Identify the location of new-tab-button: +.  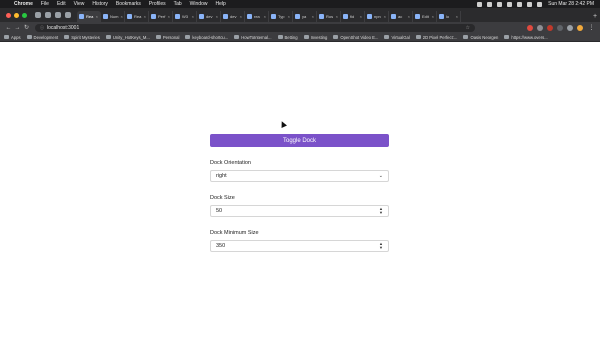
(595, 16).